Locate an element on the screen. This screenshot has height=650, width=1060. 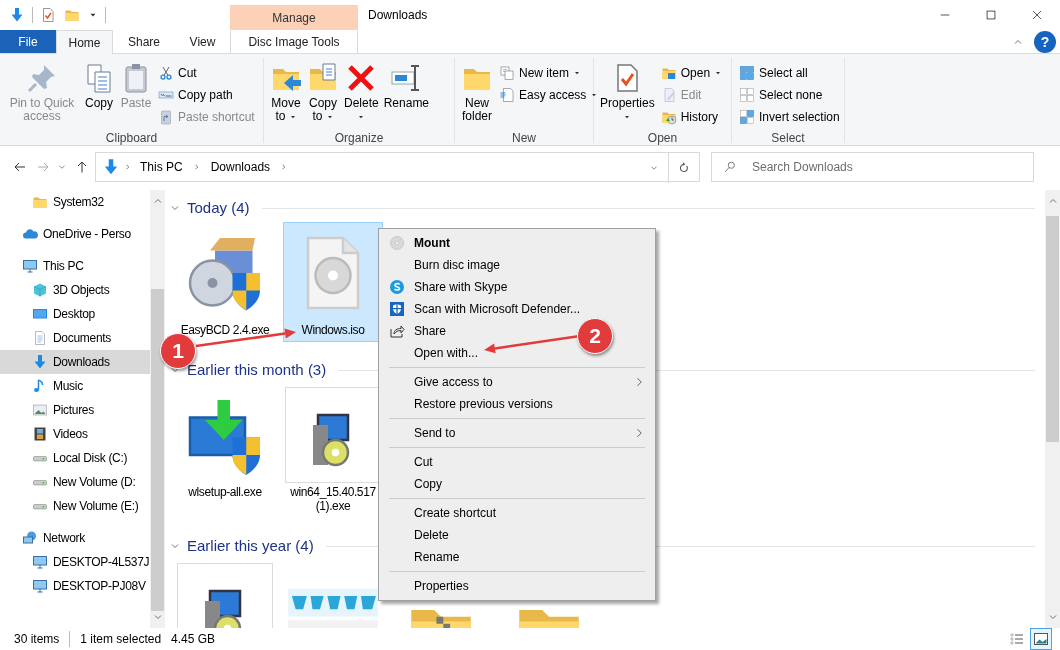
skype-icon is located at coordinates (397, 287).